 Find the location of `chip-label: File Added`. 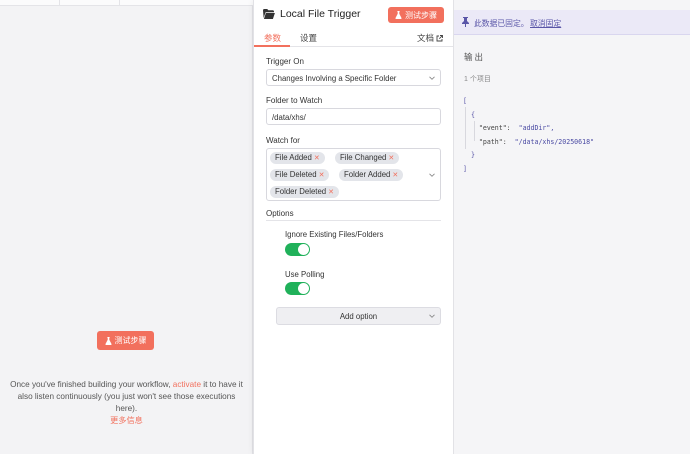

chip-label: File Added is located at coordinates (293, 157).